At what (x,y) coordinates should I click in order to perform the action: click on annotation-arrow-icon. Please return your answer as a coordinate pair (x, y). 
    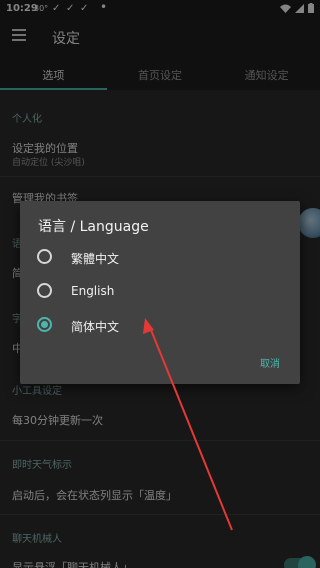
    Looking at the image, I should click on (188, 424).